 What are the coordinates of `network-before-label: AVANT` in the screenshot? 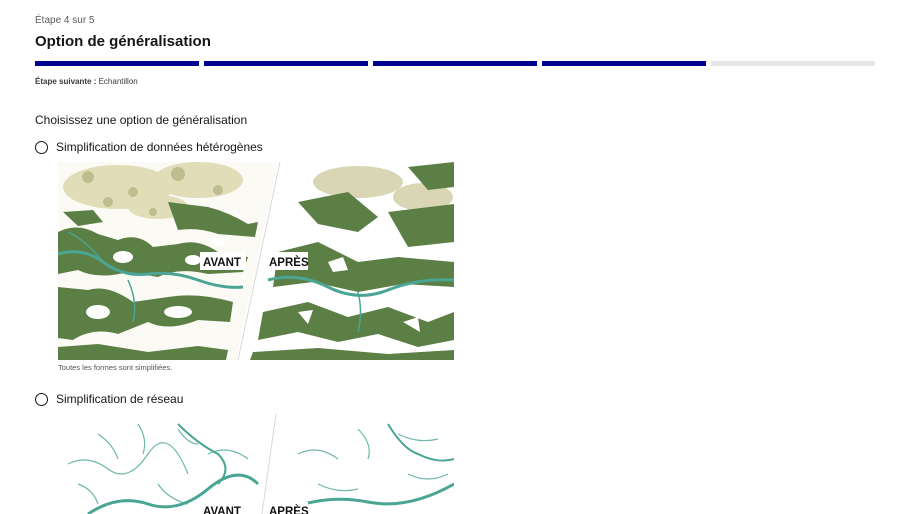 It's located at (222, 510).